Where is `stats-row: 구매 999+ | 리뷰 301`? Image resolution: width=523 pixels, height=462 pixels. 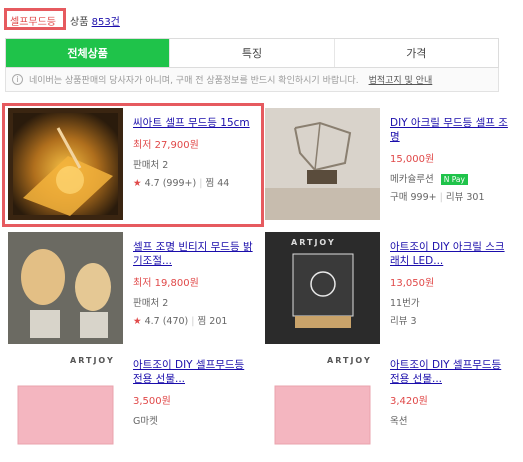 stats-row: 구매 999+ | 리뷰 301 is located at coordinates (437, 197).